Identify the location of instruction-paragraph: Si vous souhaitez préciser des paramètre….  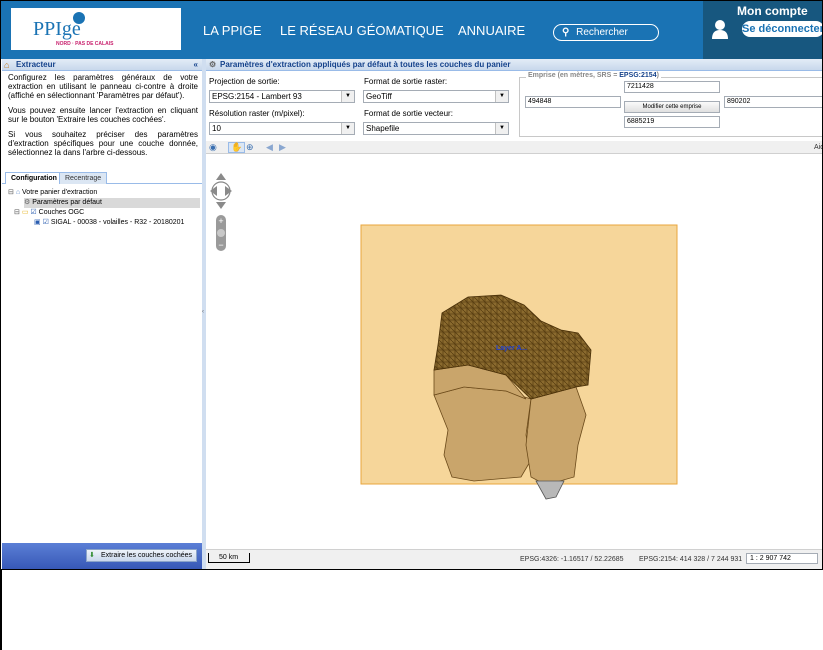
(103, 143).